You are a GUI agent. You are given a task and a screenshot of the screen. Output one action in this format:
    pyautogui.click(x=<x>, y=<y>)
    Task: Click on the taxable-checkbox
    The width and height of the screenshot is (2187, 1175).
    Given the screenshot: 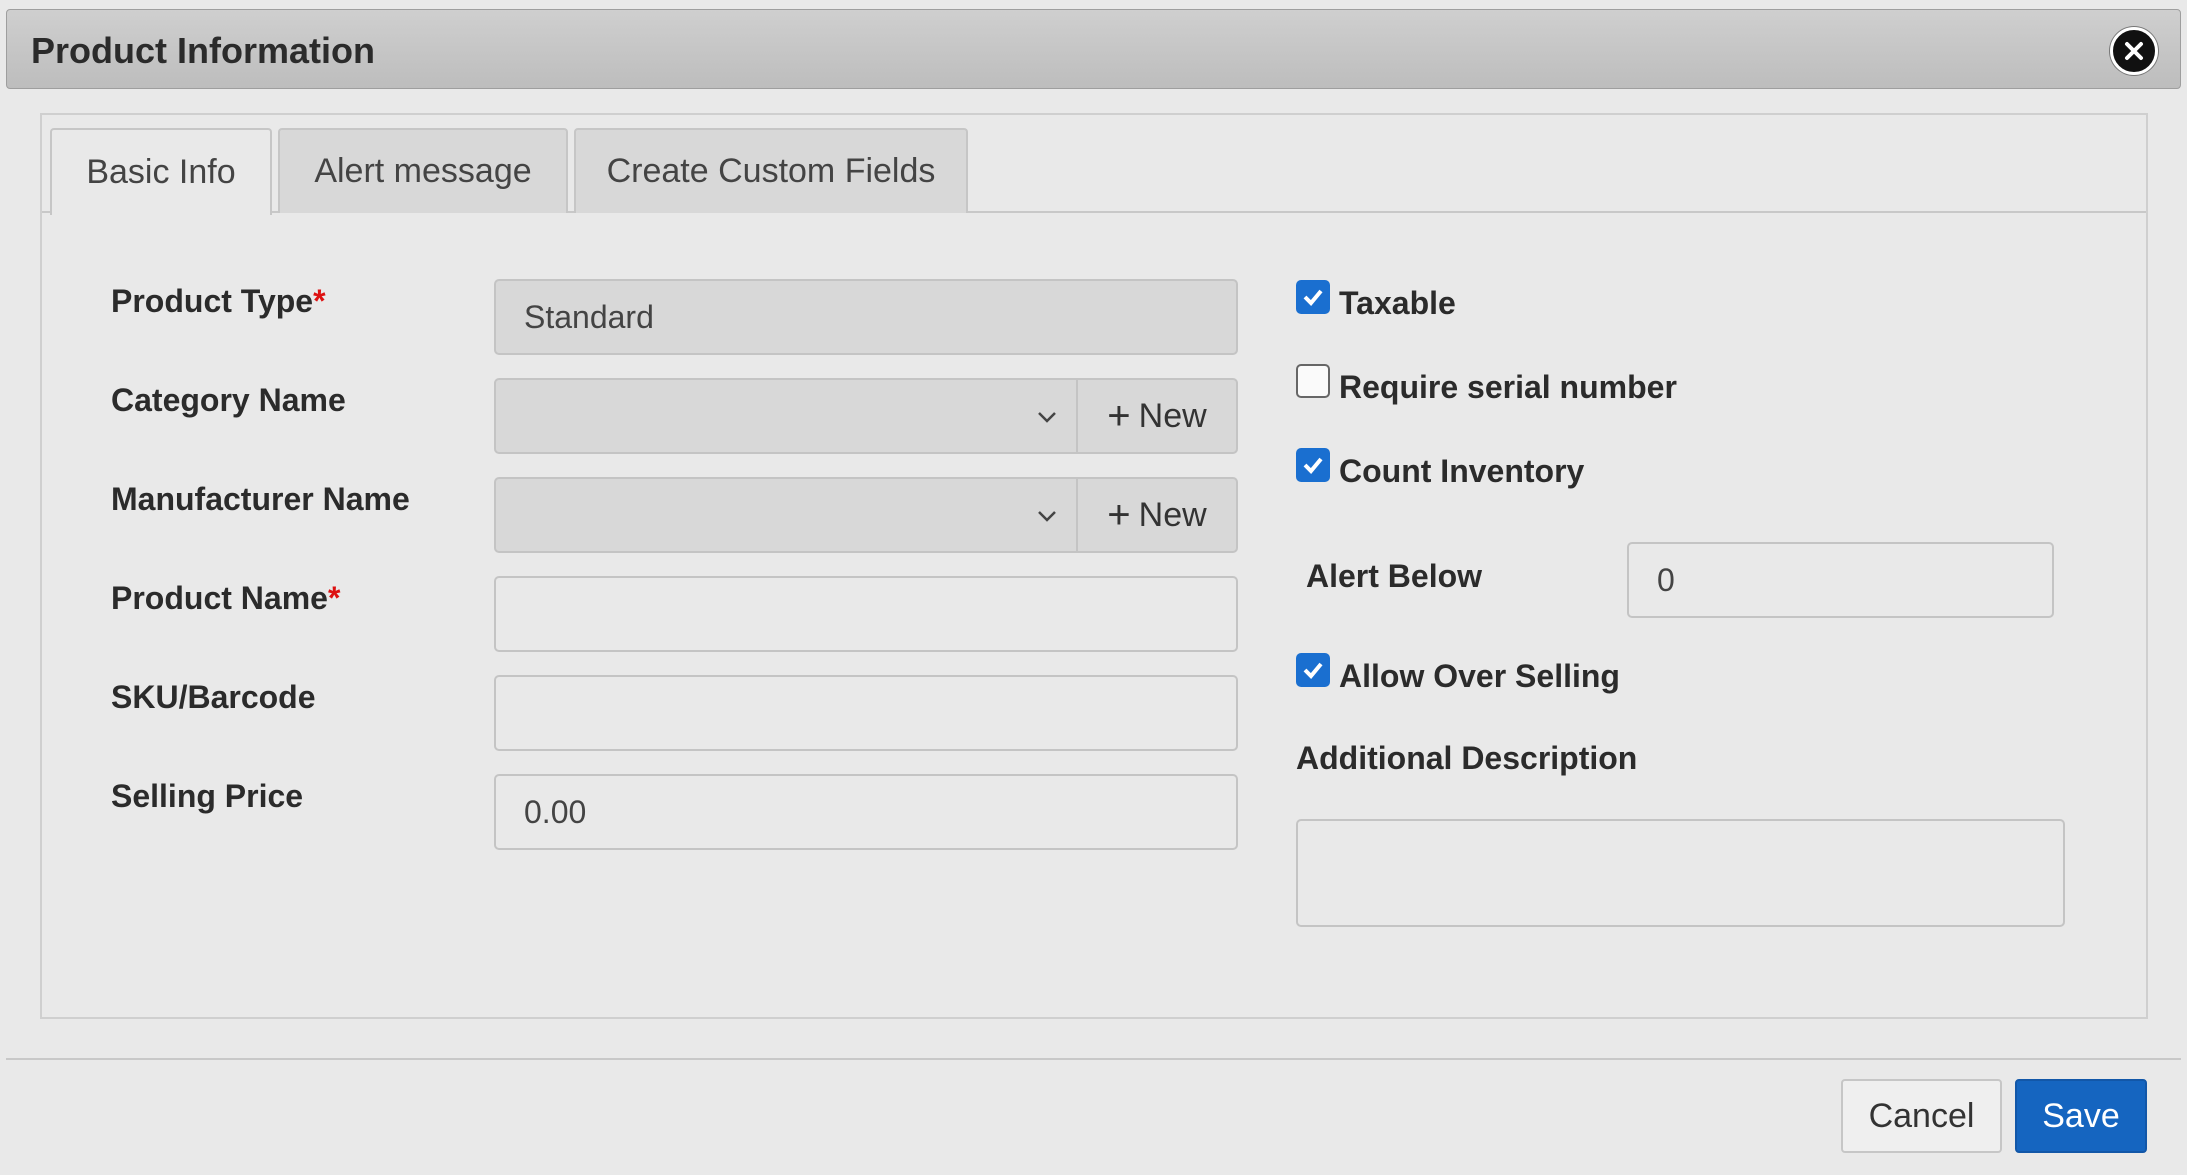 What is the action you would take?
    pyautogui.click(x=1313, y=297)
    